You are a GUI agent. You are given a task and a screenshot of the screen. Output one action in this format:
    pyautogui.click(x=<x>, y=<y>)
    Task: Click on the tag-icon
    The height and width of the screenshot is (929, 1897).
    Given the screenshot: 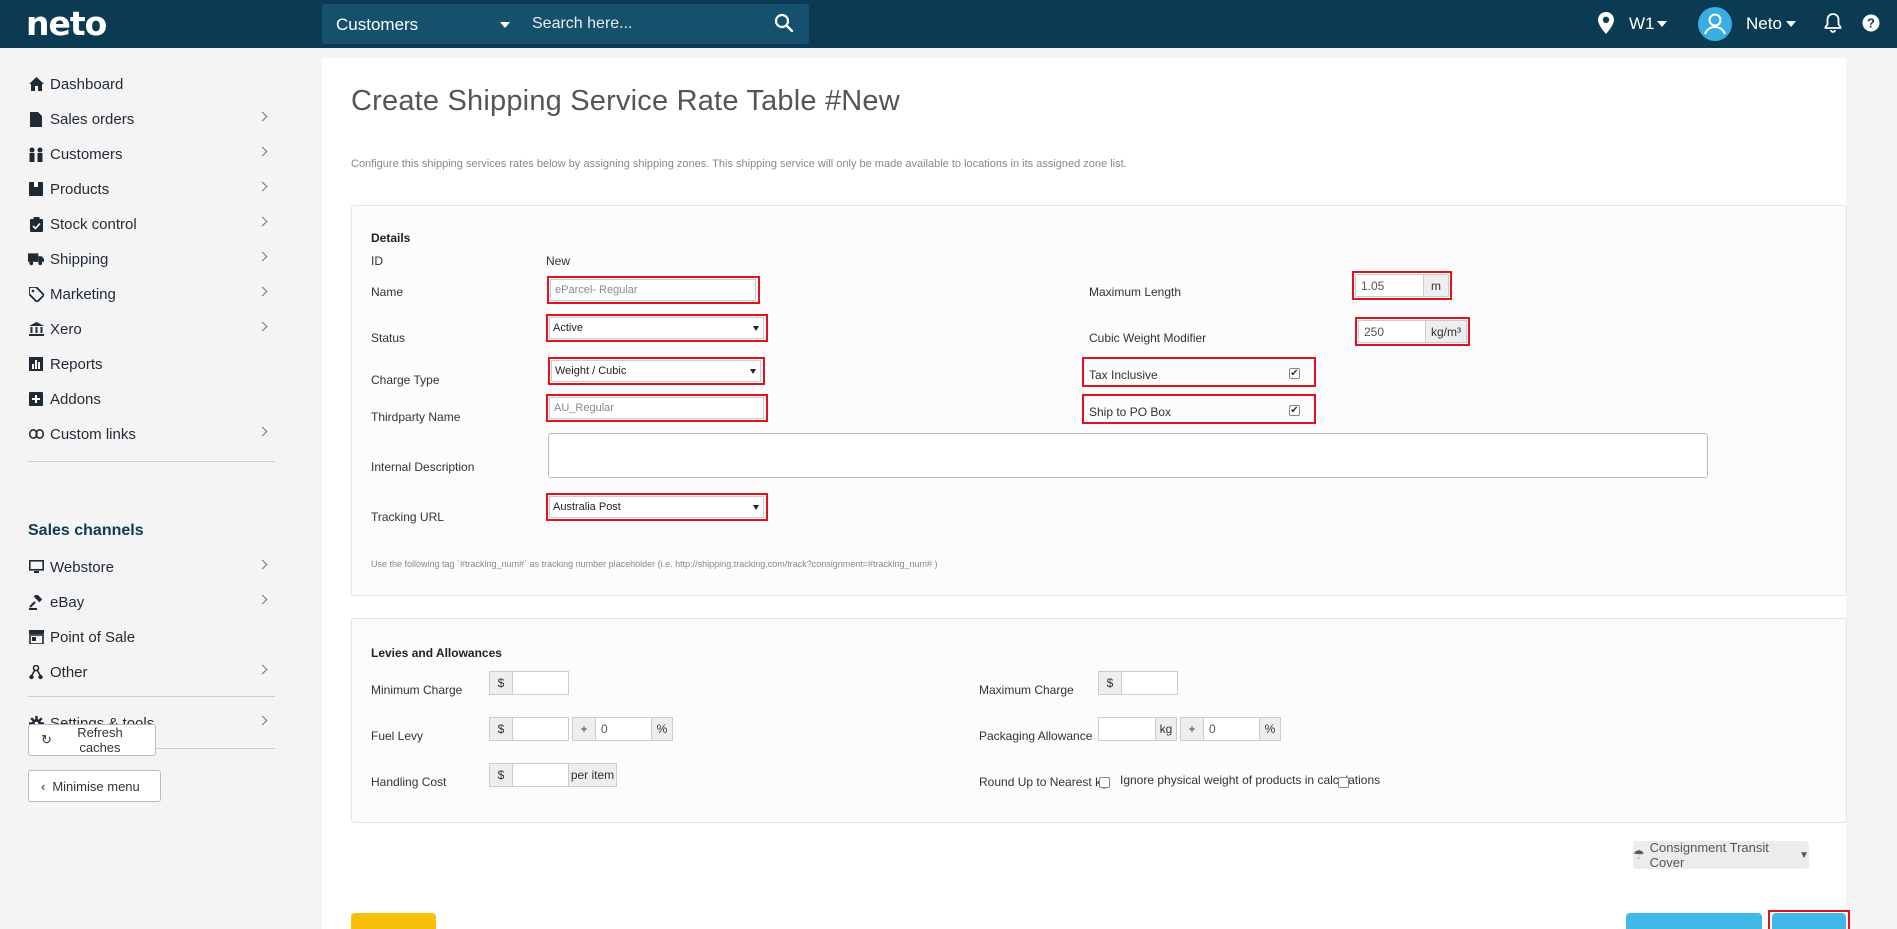 What is the action you would take?
    pyautogui.click(x=36, y=294)
    